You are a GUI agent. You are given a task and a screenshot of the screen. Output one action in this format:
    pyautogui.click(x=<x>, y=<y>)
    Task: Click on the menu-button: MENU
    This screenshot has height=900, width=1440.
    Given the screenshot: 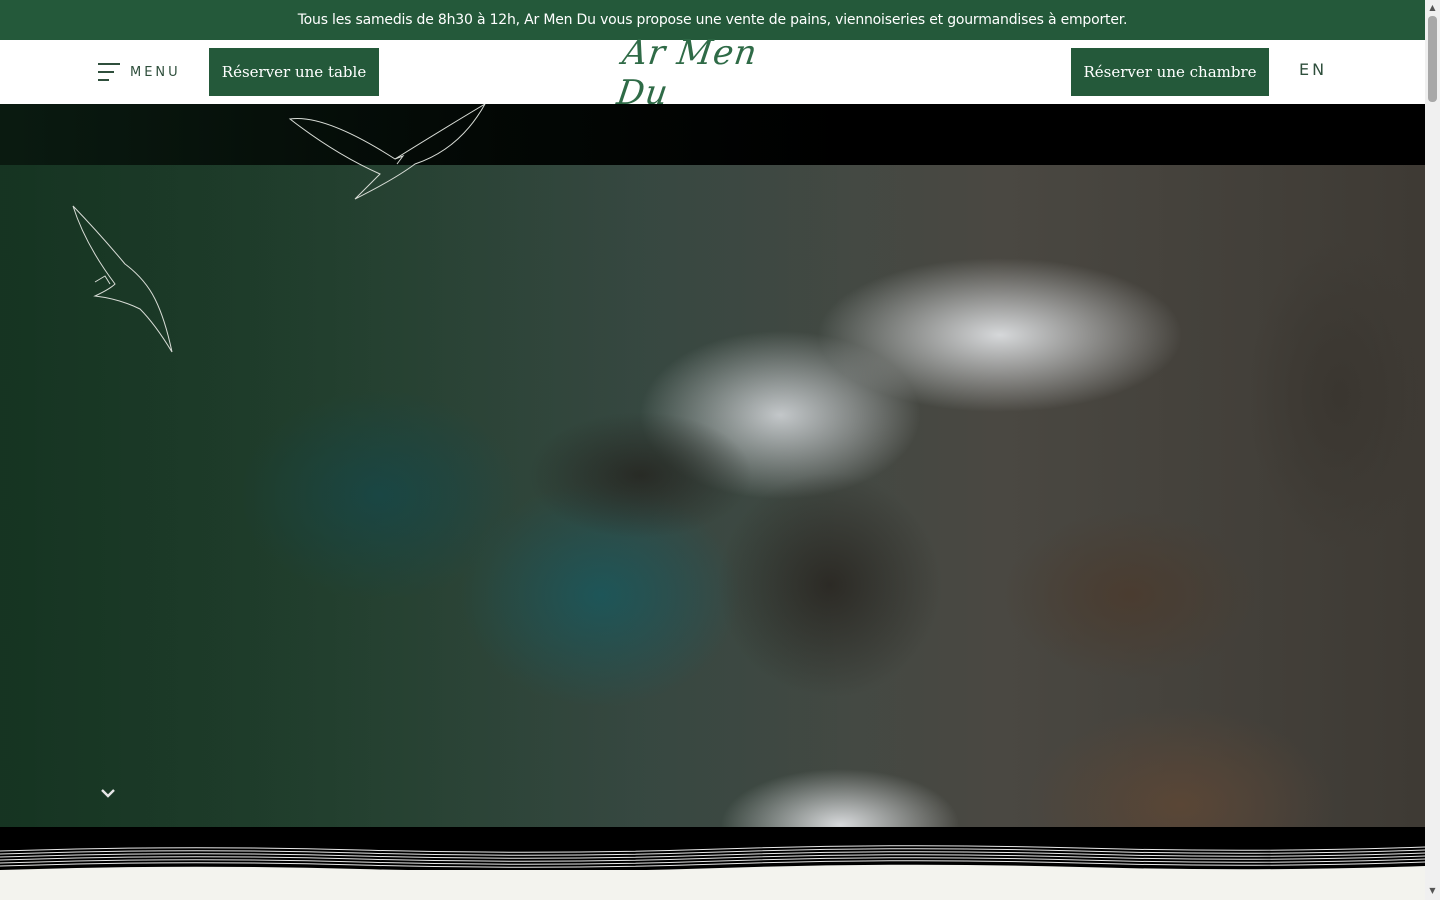 What is the action you would take?
    pyautogui.click(x=139, y=72)
    